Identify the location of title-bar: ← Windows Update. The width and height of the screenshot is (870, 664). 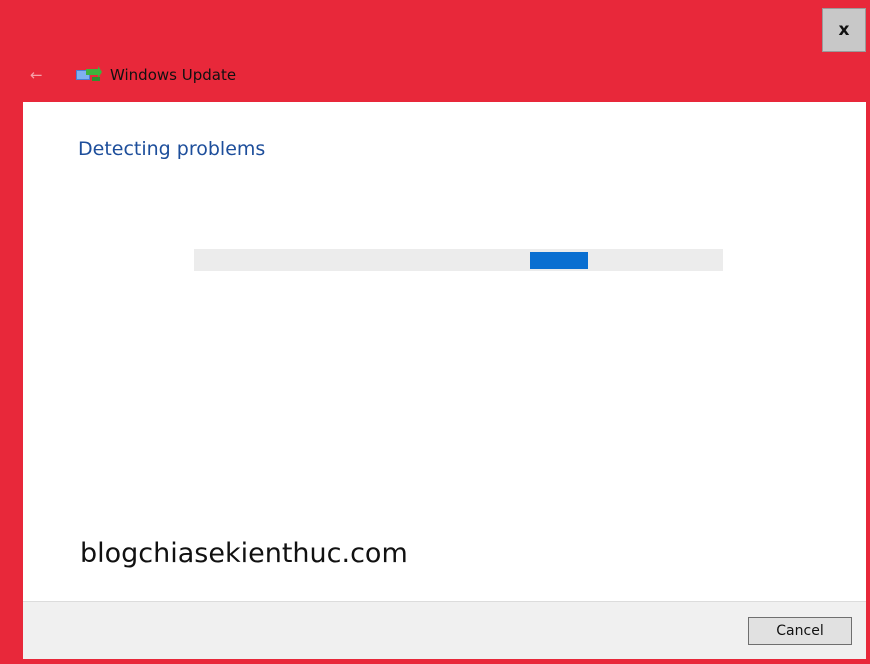
(435, 78).